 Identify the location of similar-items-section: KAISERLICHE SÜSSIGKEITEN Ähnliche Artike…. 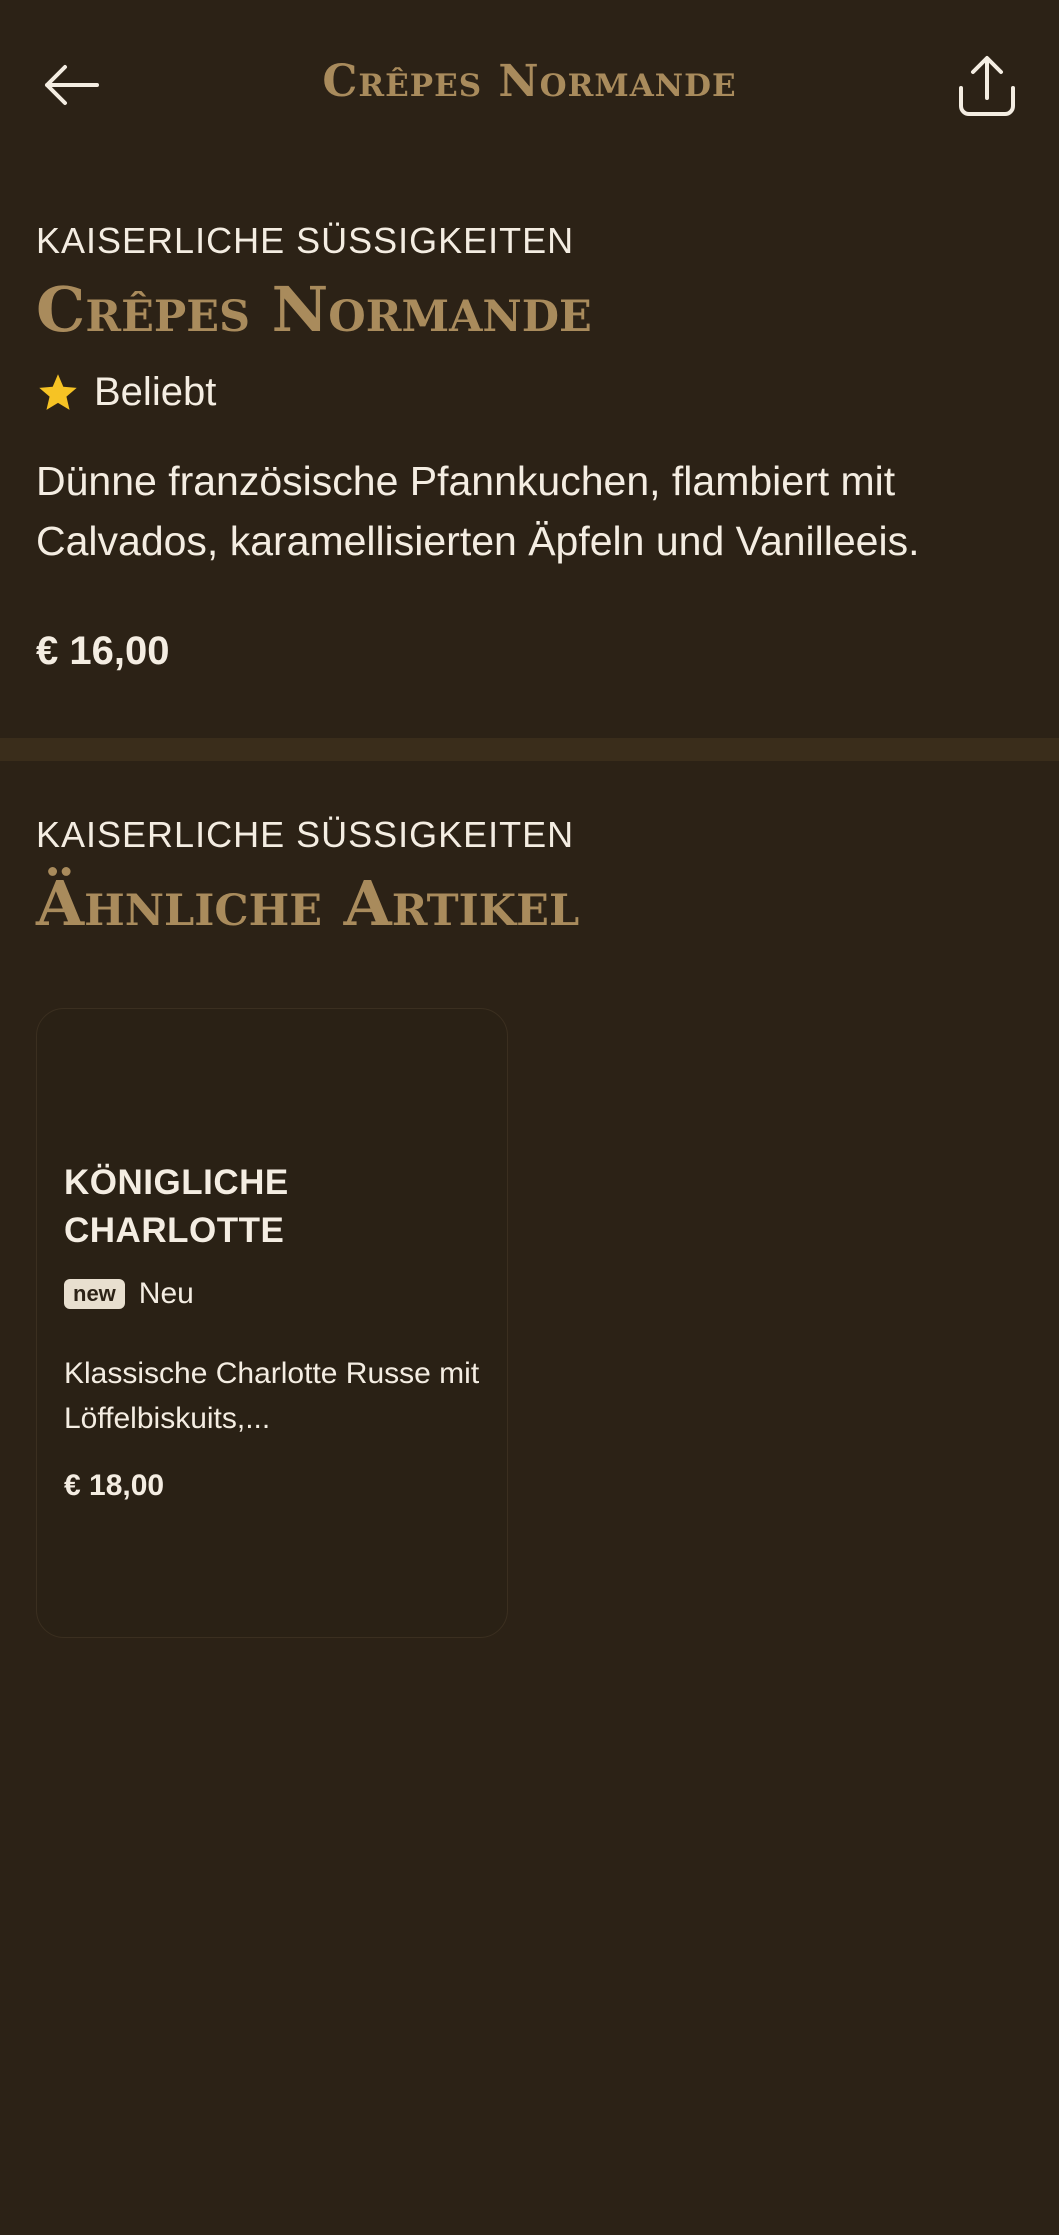
(531, 876).